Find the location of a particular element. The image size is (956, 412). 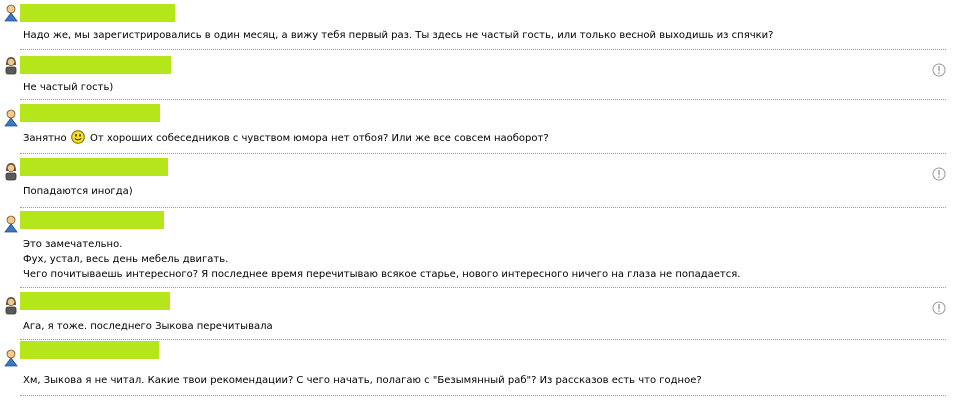

message-line: Не частый гость) is located at coordinates (68, 87).